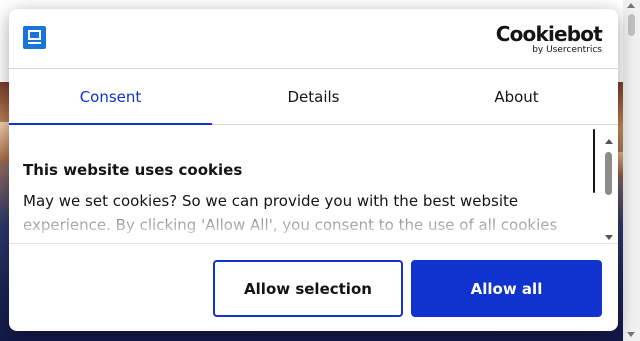  I want to click on page-scrollbar, so click(631, 170).